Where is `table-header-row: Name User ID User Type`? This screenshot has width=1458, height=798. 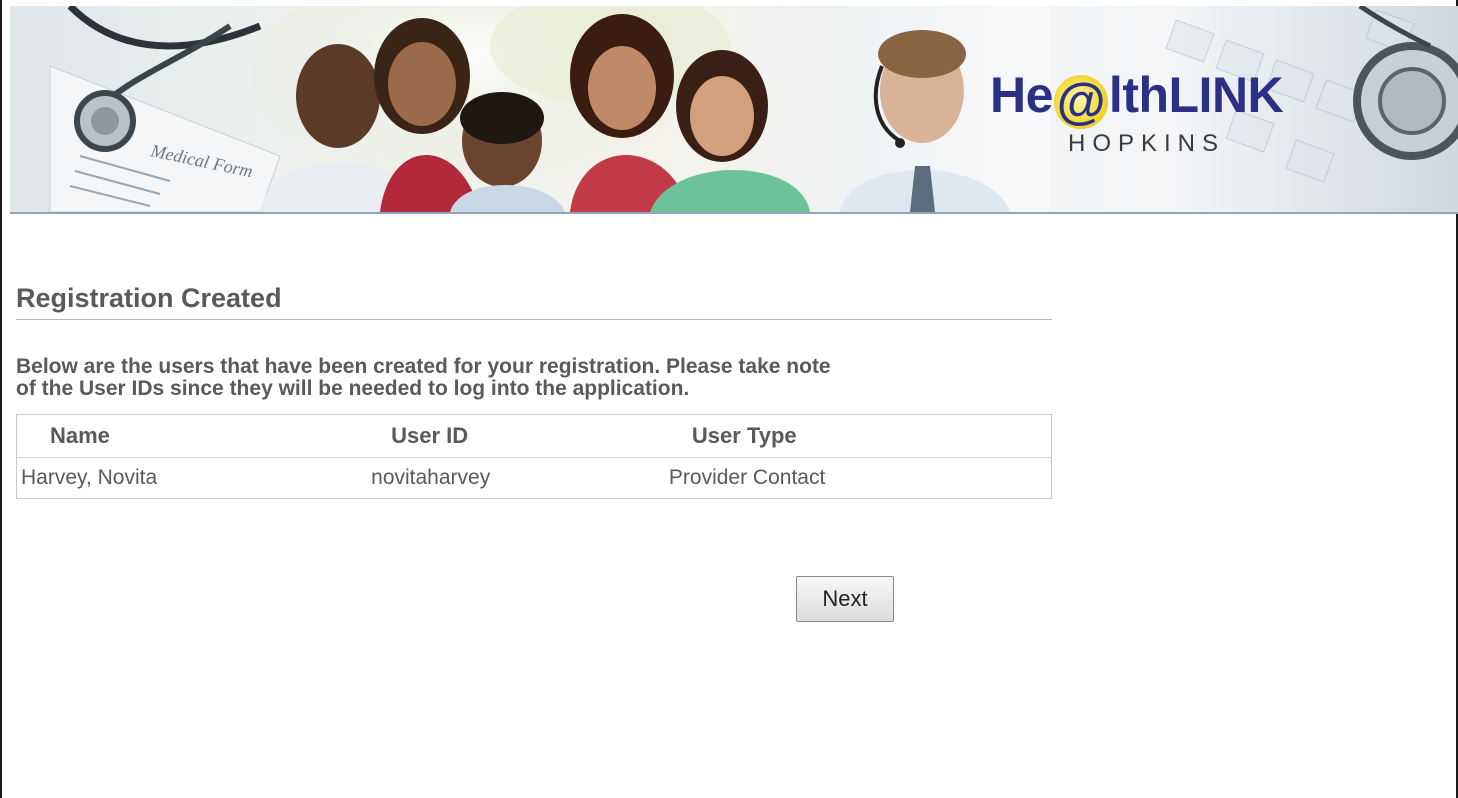
table-header-row: Name User ID User Type is located at coordinates (534, 436).